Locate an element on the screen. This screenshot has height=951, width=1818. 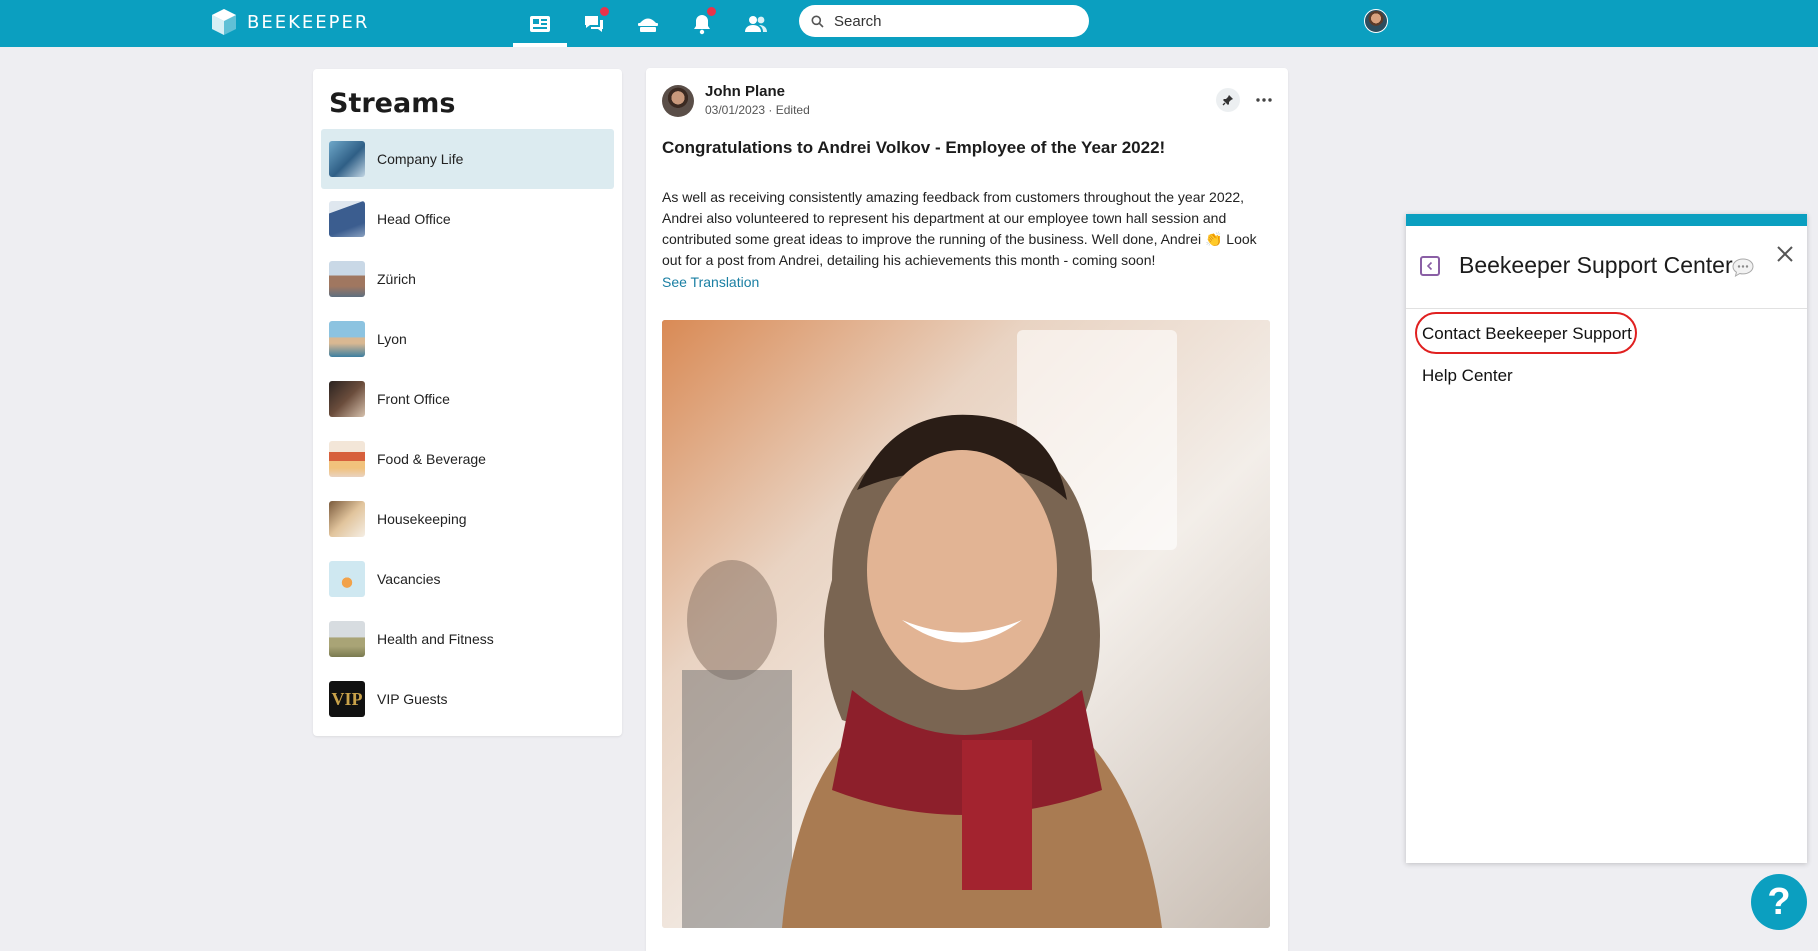
toolbox-icon is located at coordinates (648, 25).